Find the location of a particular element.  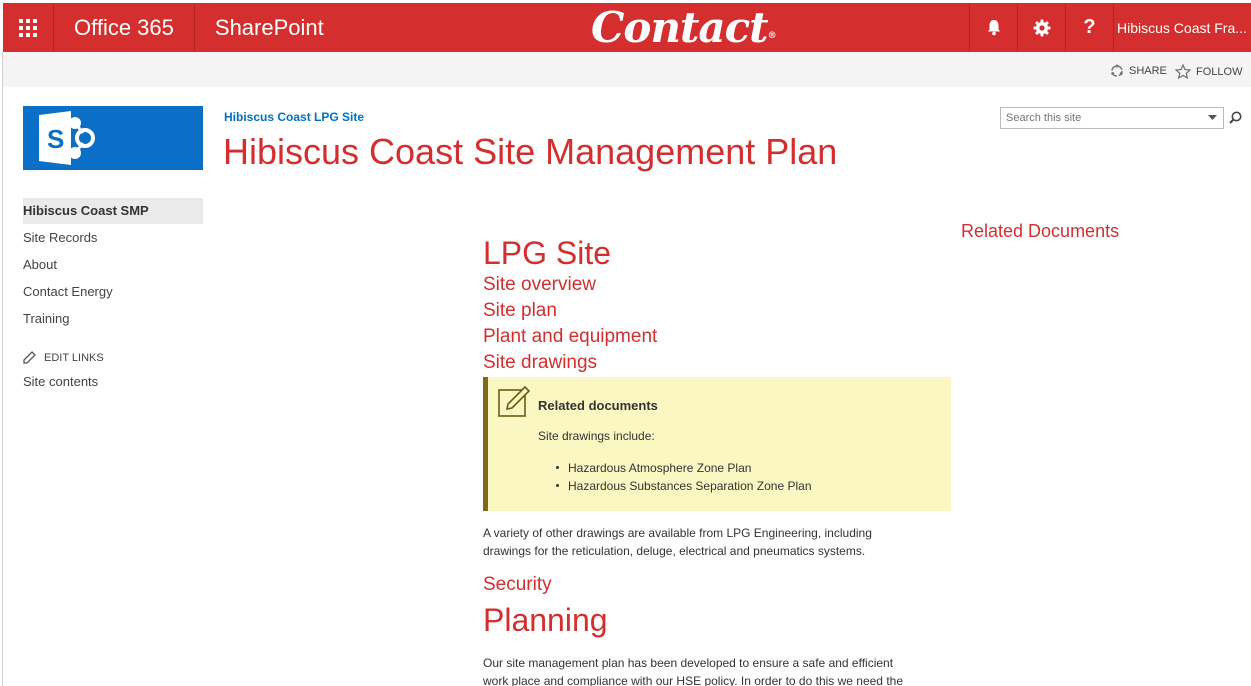

search-input is located at coordinates (1101, 118).